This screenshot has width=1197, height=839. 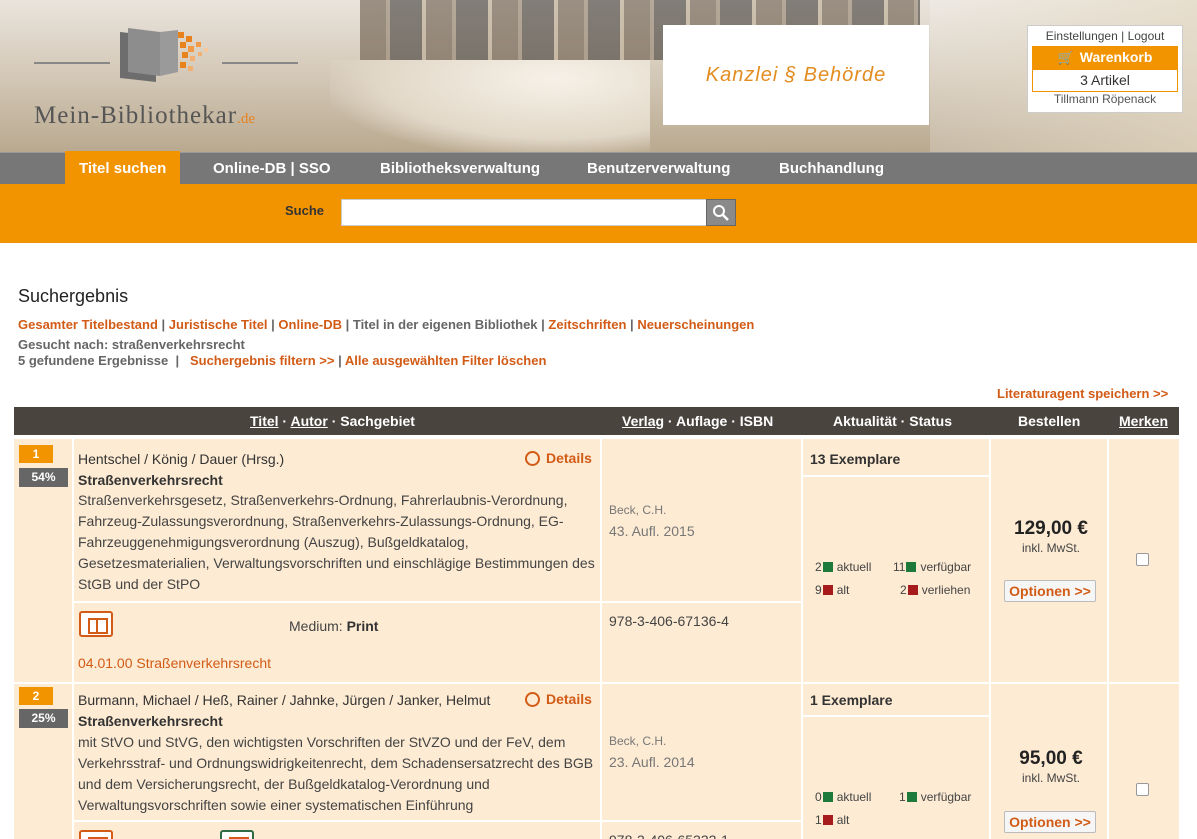 I want to click on edition: 23. Aufl. 2014, so click(x=652, y=762).